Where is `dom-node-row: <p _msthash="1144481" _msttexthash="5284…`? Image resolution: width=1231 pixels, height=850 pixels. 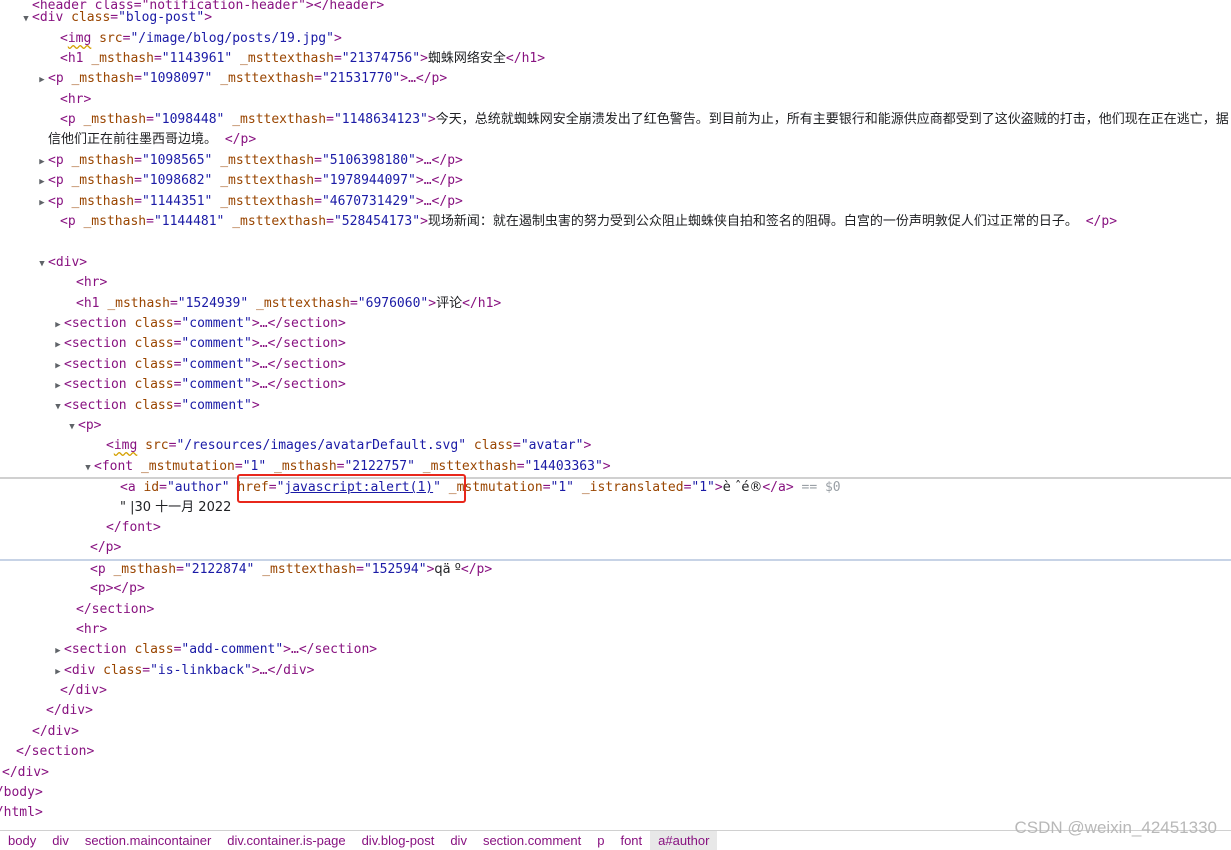 dom-node-row: <p _msthash="1144481" _msttexthash="5284… is located at coordinates (615, 232).